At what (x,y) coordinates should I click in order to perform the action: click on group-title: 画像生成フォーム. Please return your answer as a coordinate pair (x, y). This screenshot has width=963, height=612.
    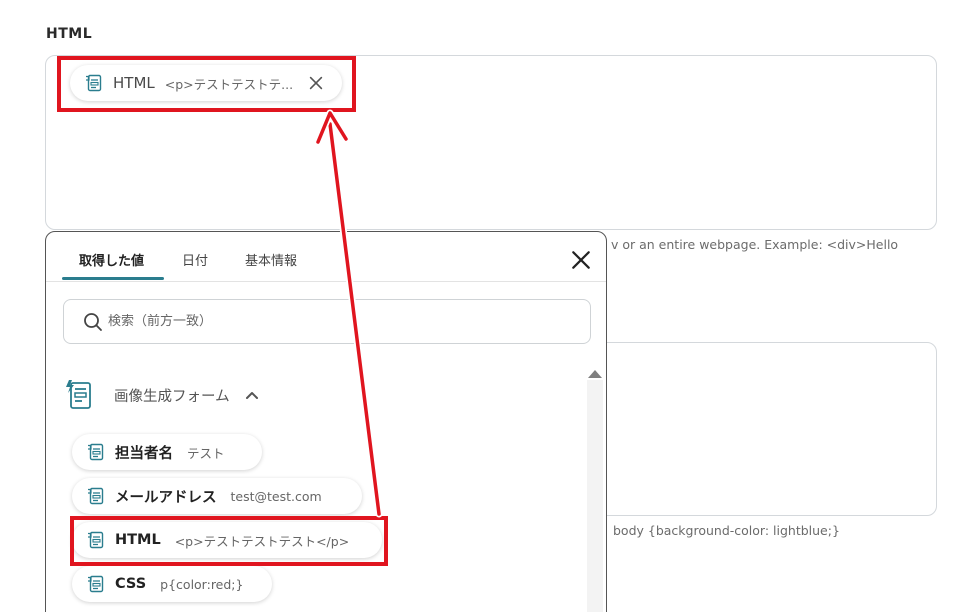
    Looking at the image, I should click on (172, 396).